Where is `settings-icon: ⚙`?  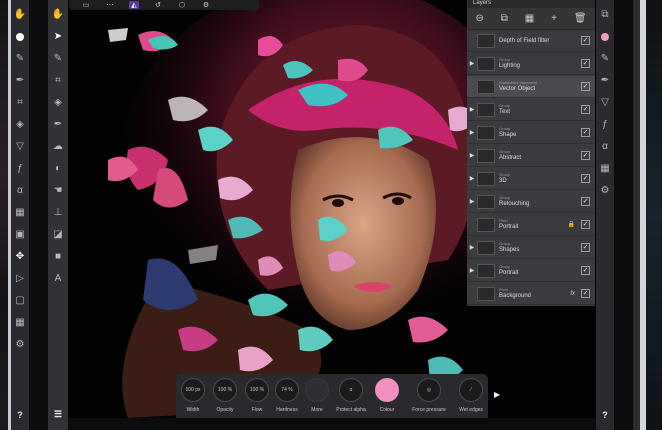 settings-icon: ⚙ is located at coordinates (206, 5).